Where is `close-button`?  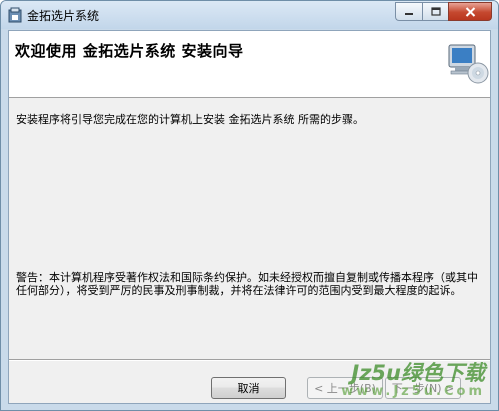 close-button is located at coordinates (470, 11).